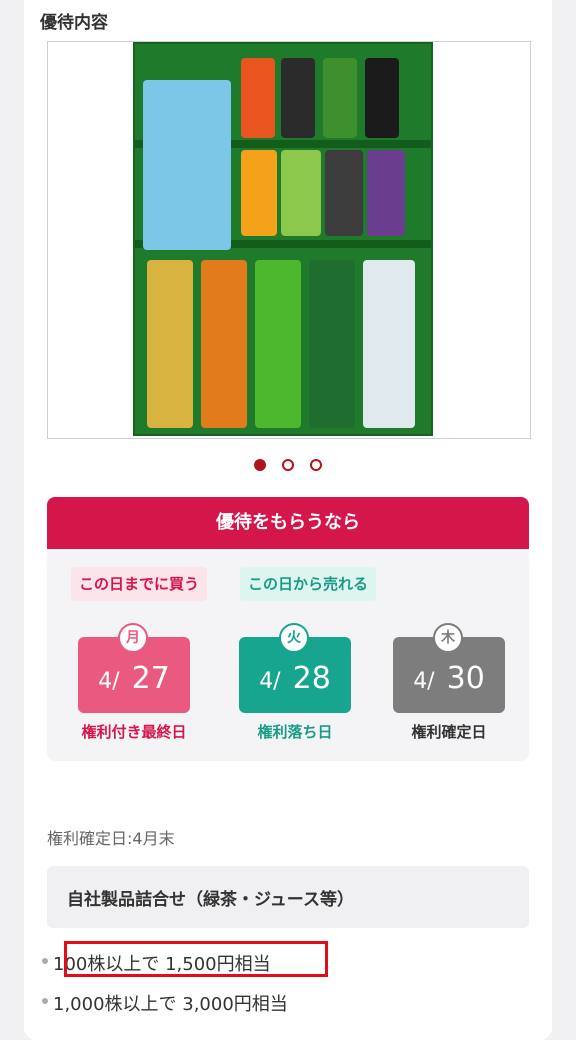 The image size is (576, 1040). I want to click on buy-by-tag: この日までに買う, so click(139, 584).